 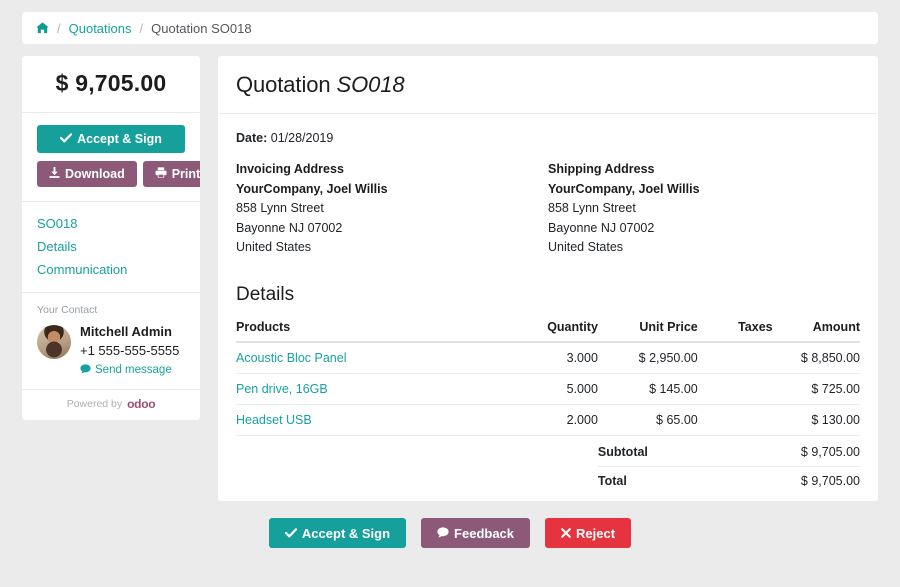 What do you see at coordinates (624, 189) in the screenshot?
I see `shipping-company: YourCompany, Joel Willis` at bounding box center [624, 189].